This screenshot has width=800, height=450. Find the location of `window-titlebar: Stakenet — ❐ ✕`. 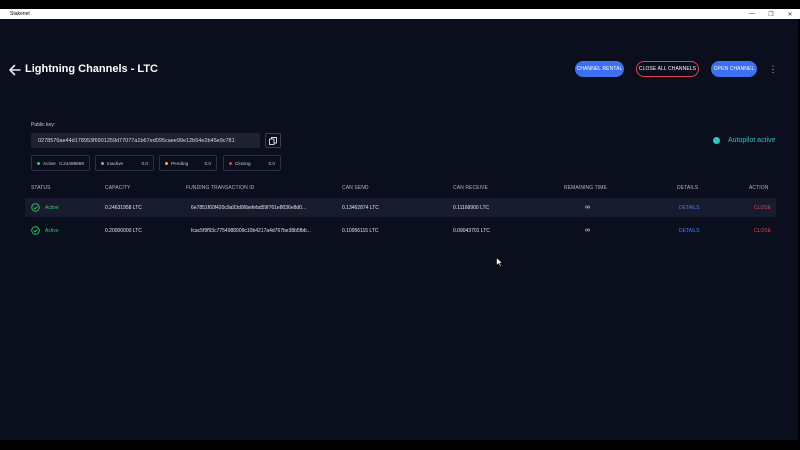

window-titlebar: Stakenet — ❐ ✕ is located at coordinates (400, 14).